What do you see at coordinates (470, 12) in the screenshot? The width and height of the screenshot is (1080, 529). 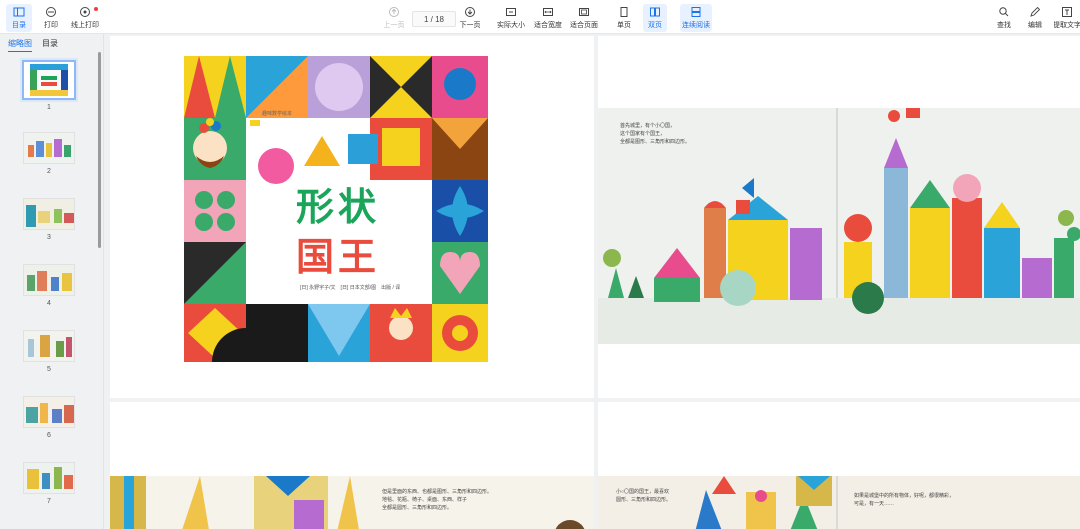 I see `arrow-down-circle-icon` at bounding box center [470, 12].